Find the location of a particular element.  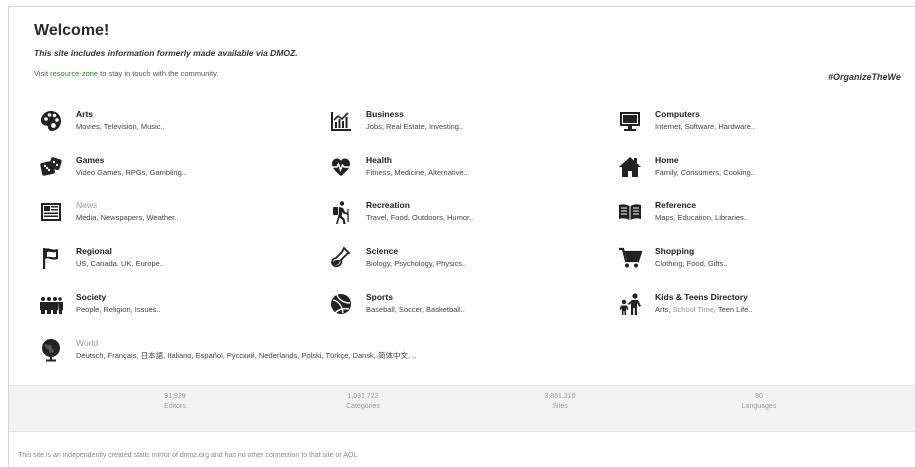

book-icon is located at coordinates (630, 212).